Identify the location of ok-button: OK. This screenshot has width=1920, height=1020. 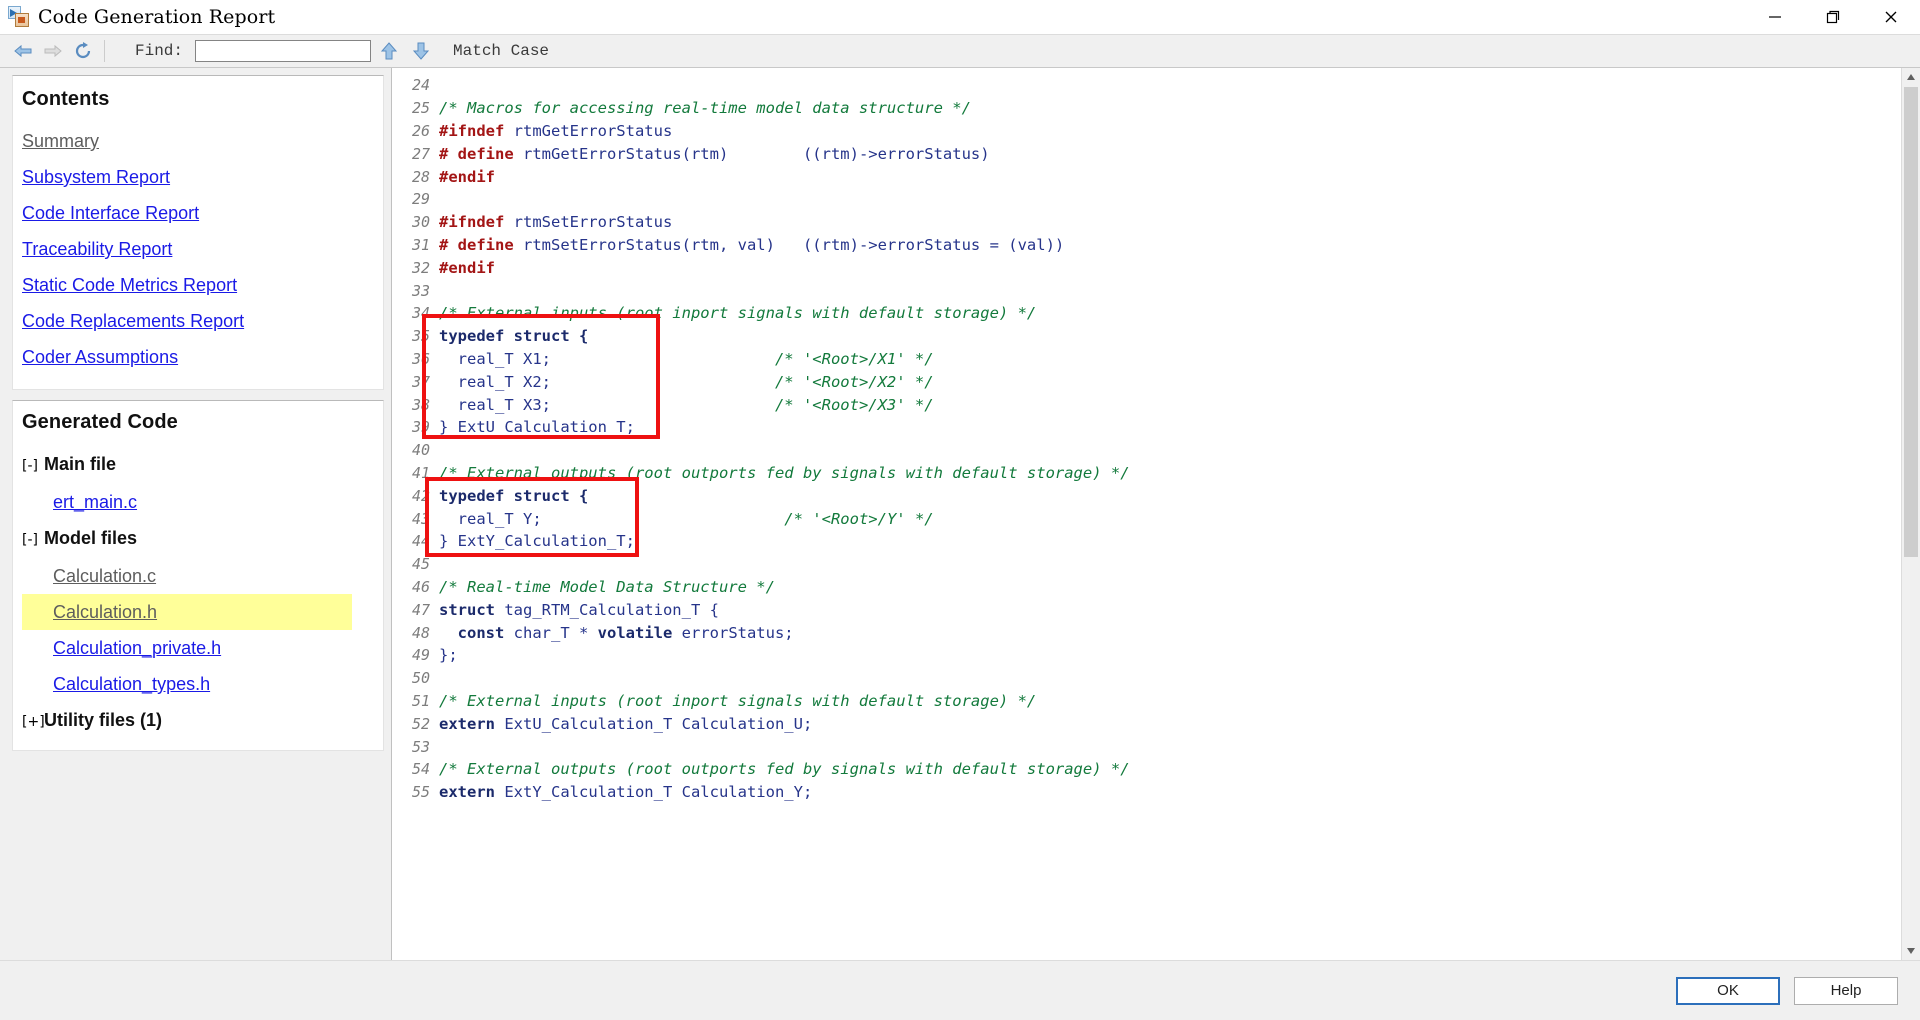
(1728, 990).